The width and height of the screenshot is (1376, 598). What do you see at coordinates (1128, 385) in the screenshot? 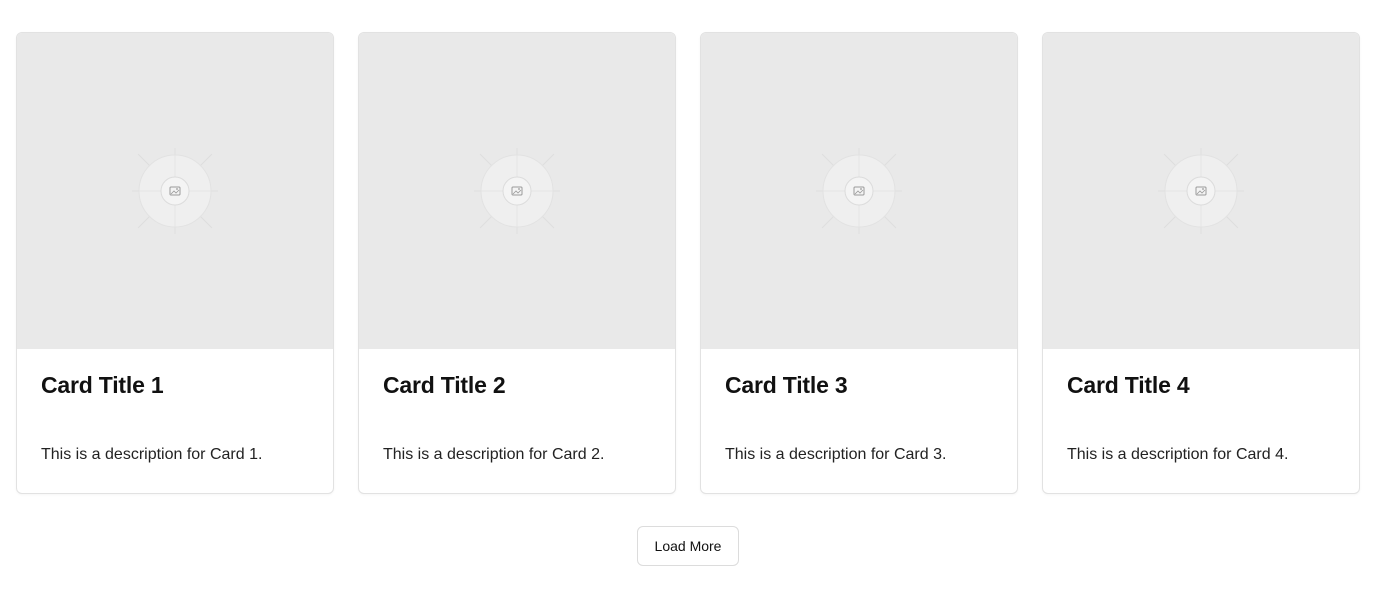
I see `card-title: Card Title 4` at bounding box center [1128, 385].